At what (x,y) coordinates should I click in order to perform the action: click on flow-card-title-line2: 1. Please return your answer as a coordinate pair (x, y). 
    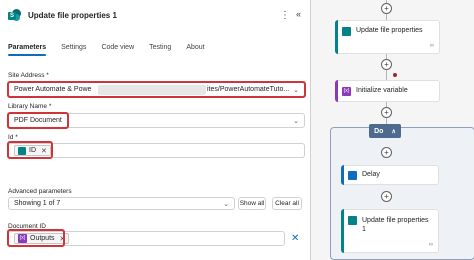
    Looking at the image, I should click on (364, 229).